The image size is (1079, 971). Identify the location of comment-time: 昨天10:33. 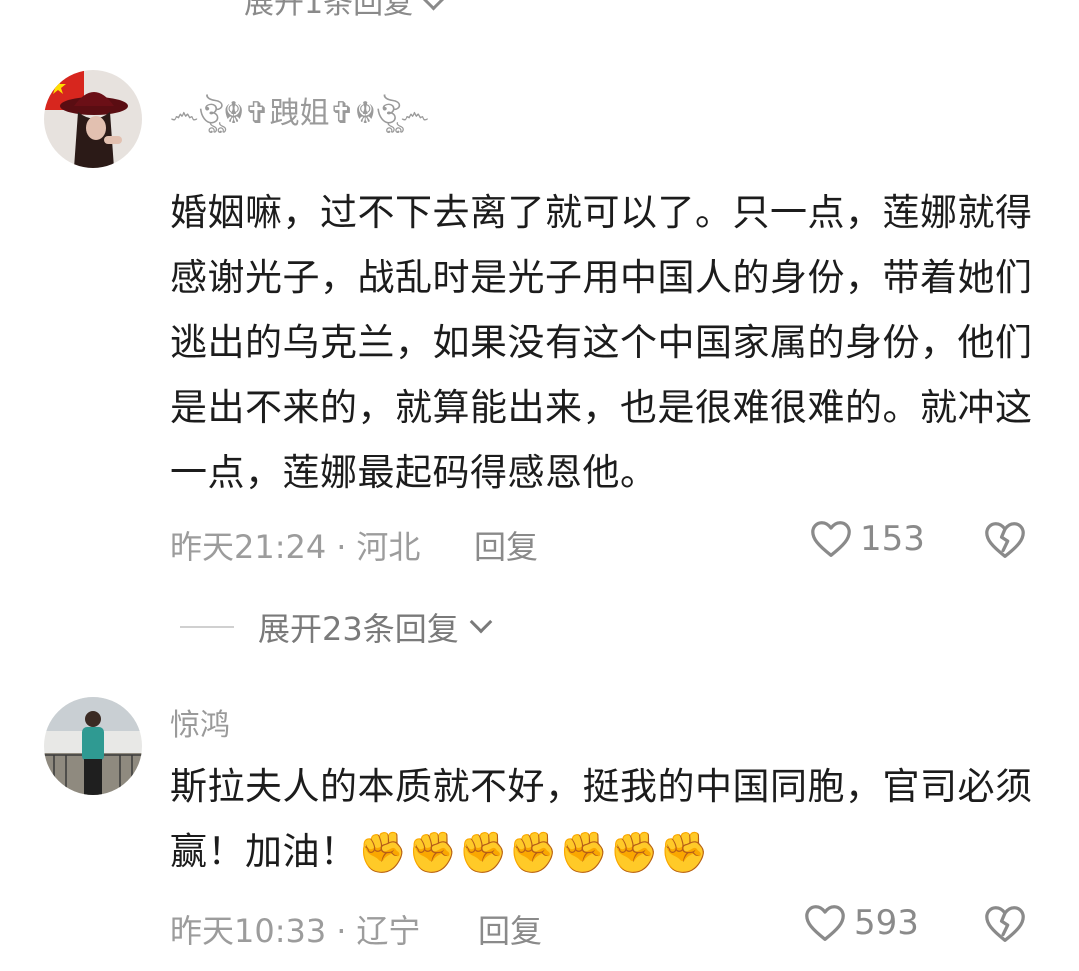
(248, 931).